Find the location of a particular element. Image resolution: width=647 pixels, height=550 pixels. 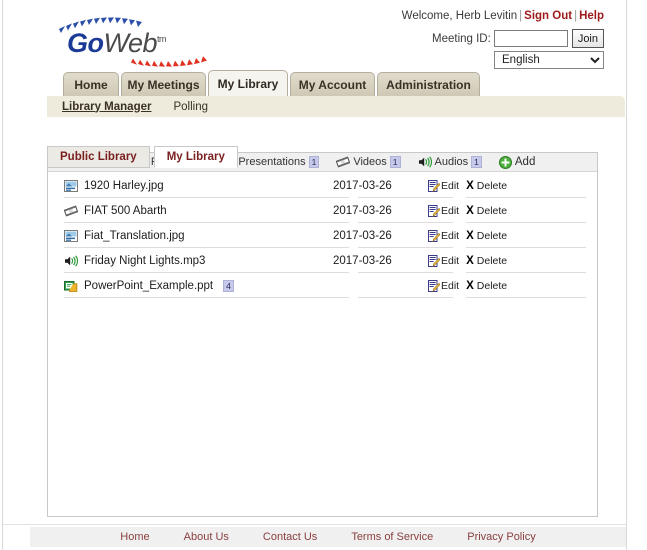

goweb-logo: GoWebtm is located at coordinates (130, 39).